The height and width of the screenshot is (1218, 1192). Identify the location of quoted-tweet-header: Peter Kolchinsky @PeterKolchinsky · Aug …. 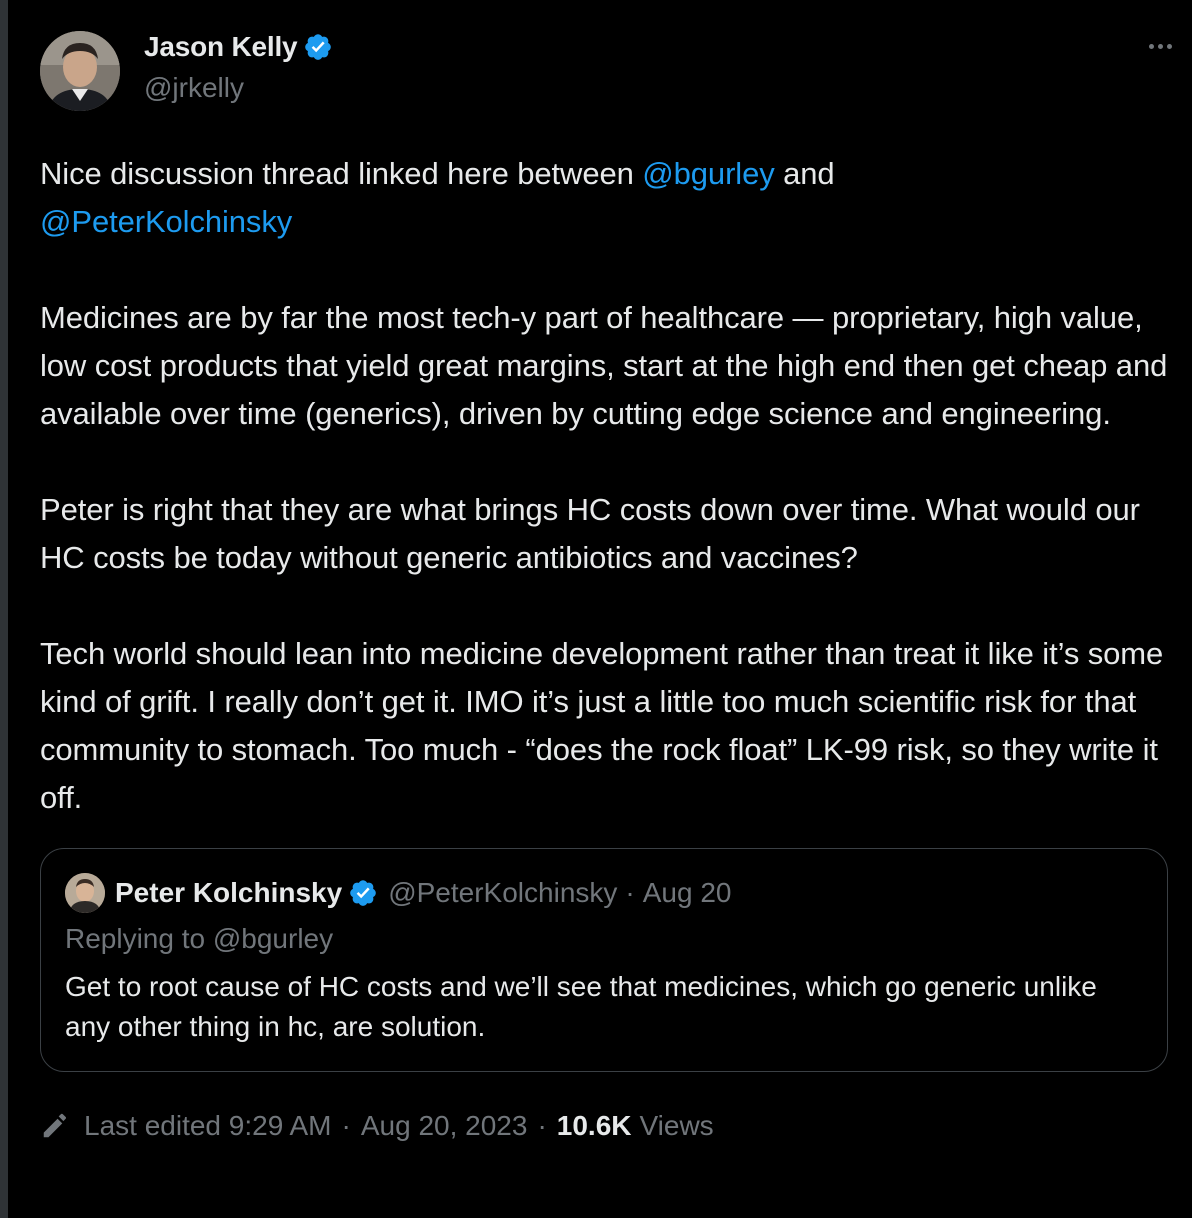
(398, 893).